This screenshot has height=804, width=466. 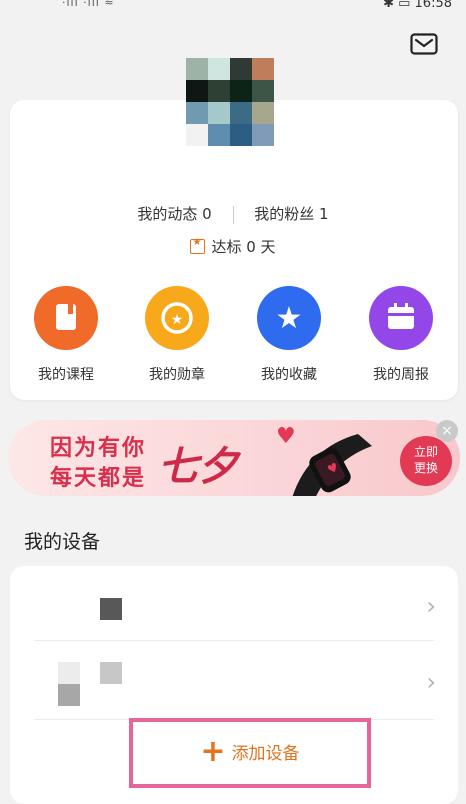 I want to click on signal-icons: ·ıll ·ıll ≈, so click(x=88, y=4).